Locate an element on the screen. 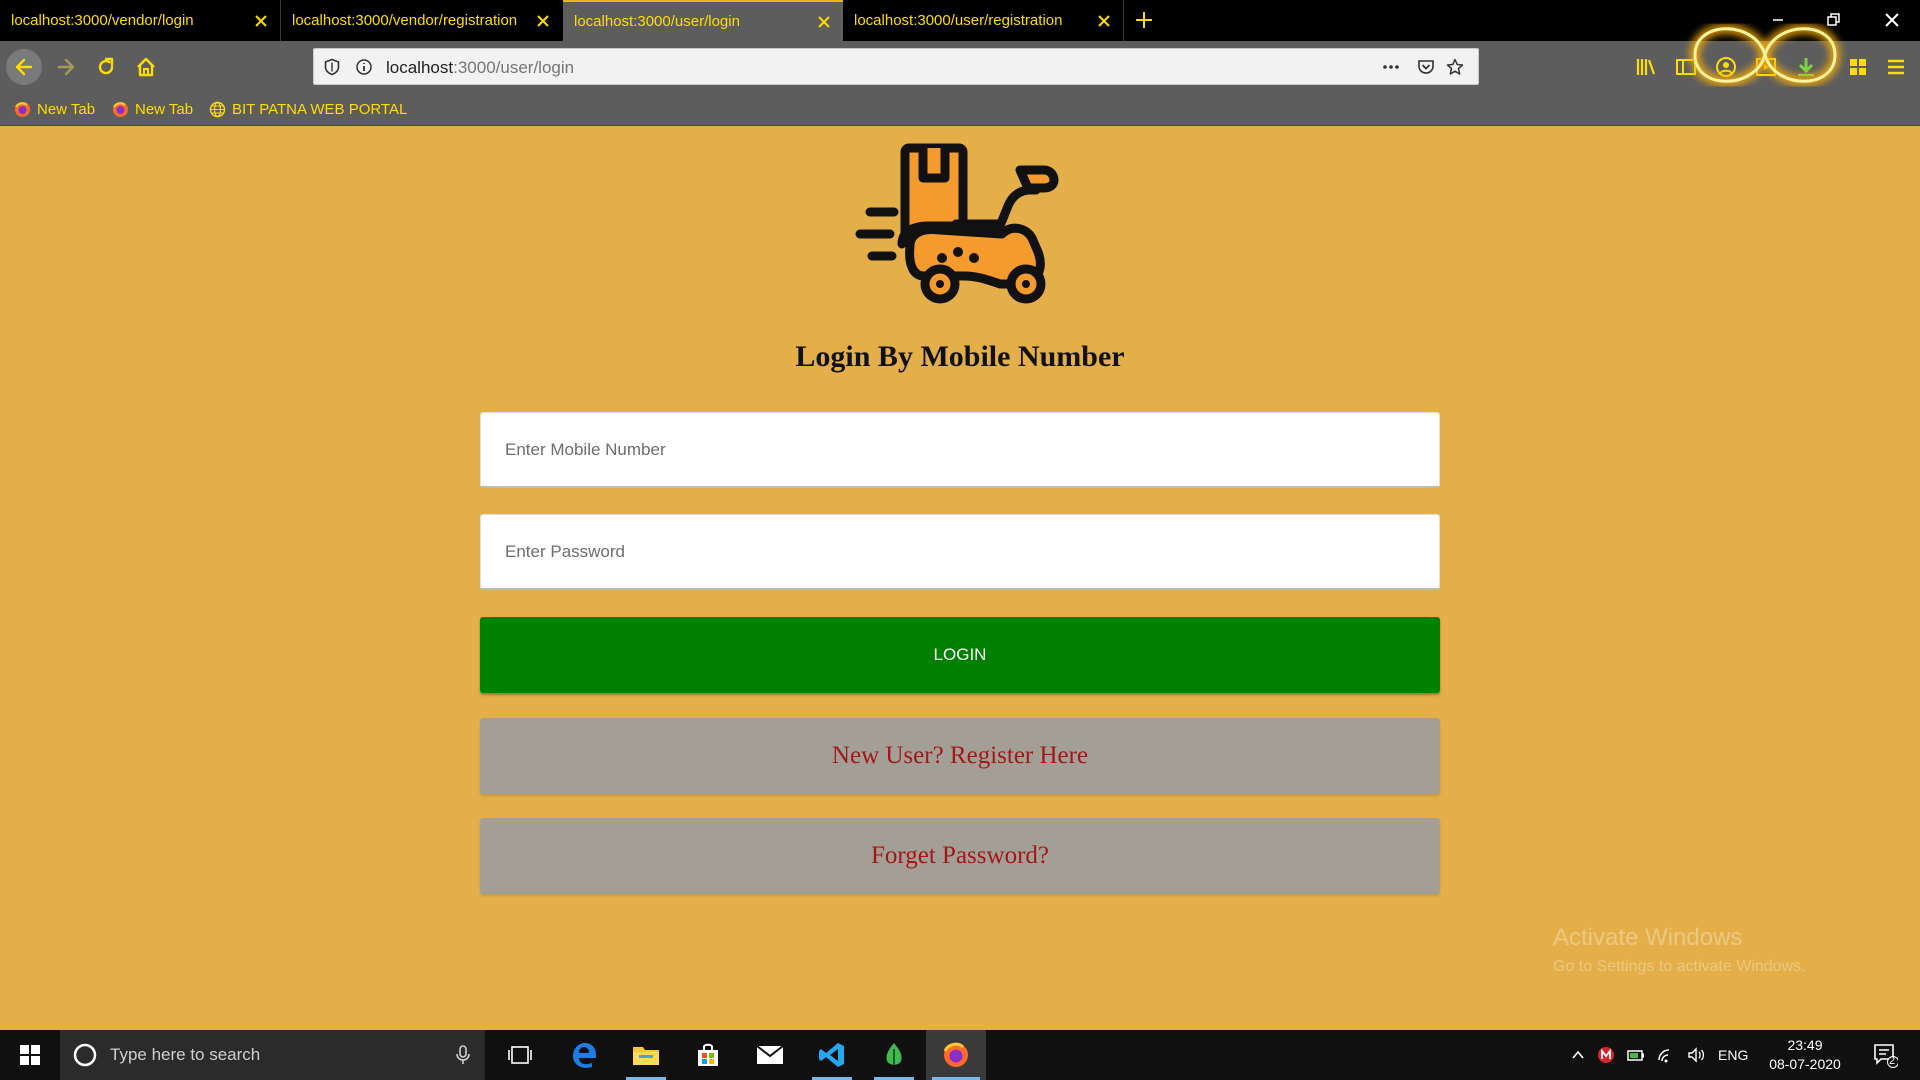 This screenshot has height=1080, width=1920. arrow-right-icon is located at coordinates (66, 67).